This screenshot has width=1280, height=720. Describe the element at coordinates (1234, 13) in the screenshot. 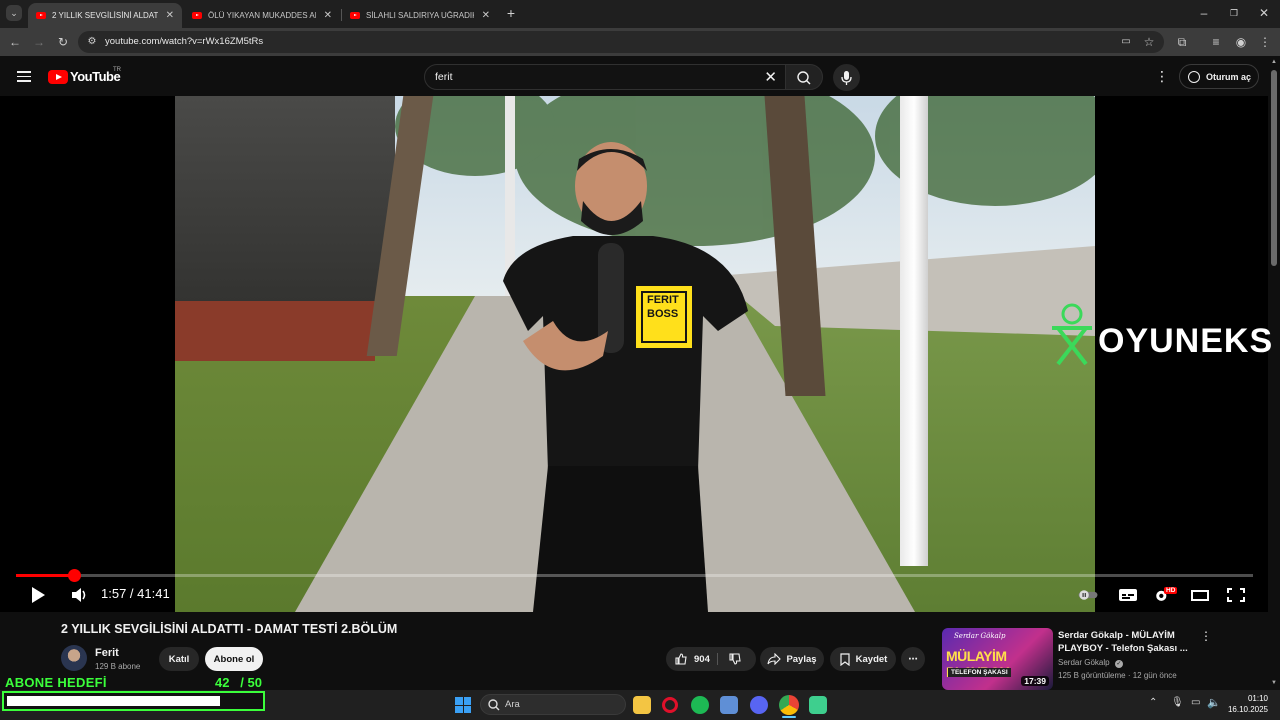

I see `restore-icon: ❐` at that location.